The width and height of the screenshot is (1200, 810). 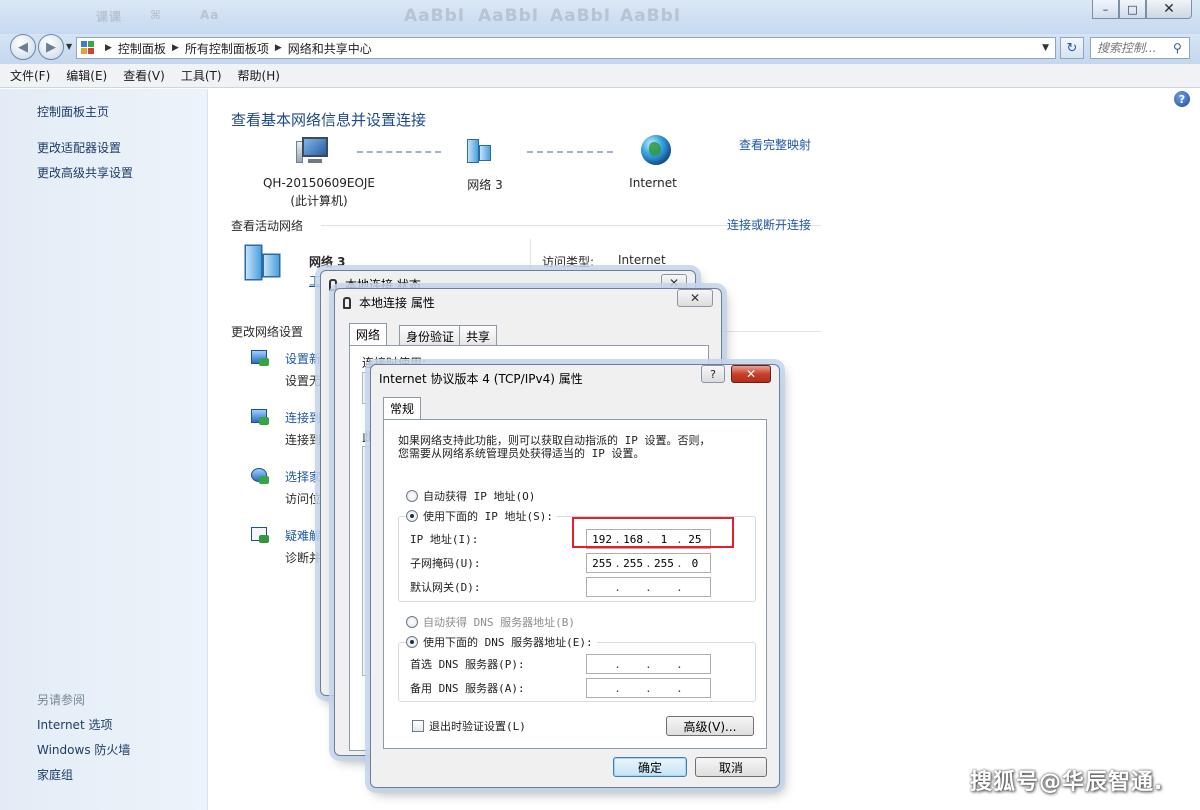 I want to click on address-toolbar: ◀ ▶ ▼ ▶ 控制面板 ▶ 所有控制面板项 ▶ 网络和共享中心 ▼ ↻ ⚲, so click(x=600, y=49).